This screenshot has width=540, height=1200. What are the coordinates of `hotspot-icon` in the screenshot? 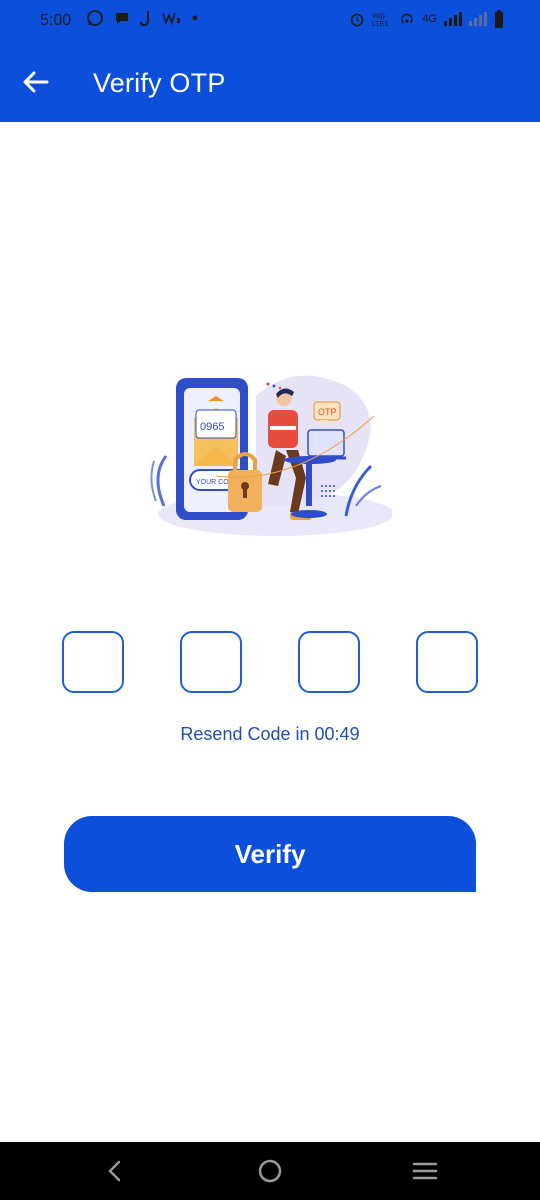 It's located at (407, 18).